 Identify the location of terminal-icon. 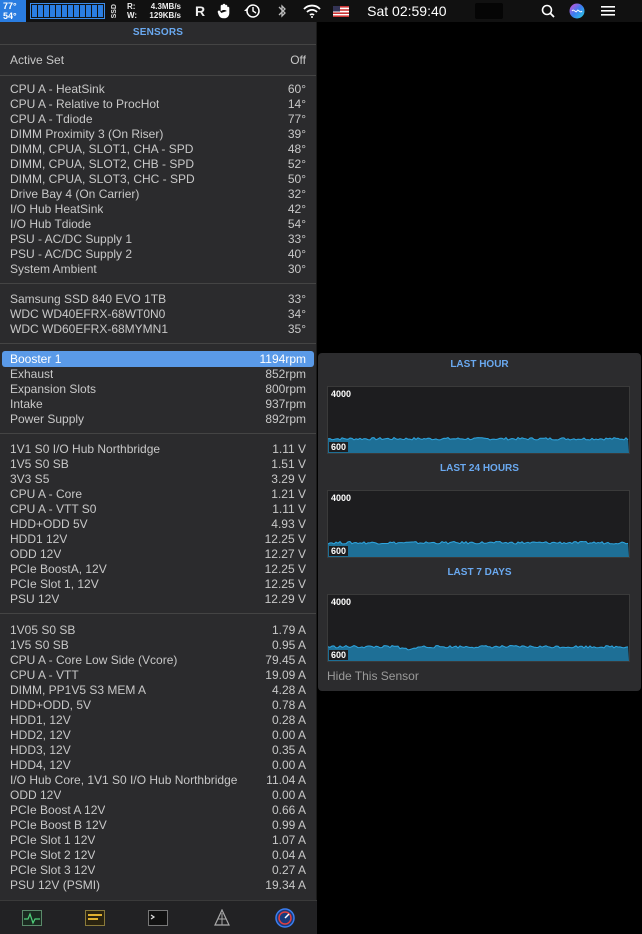
(158, 918).